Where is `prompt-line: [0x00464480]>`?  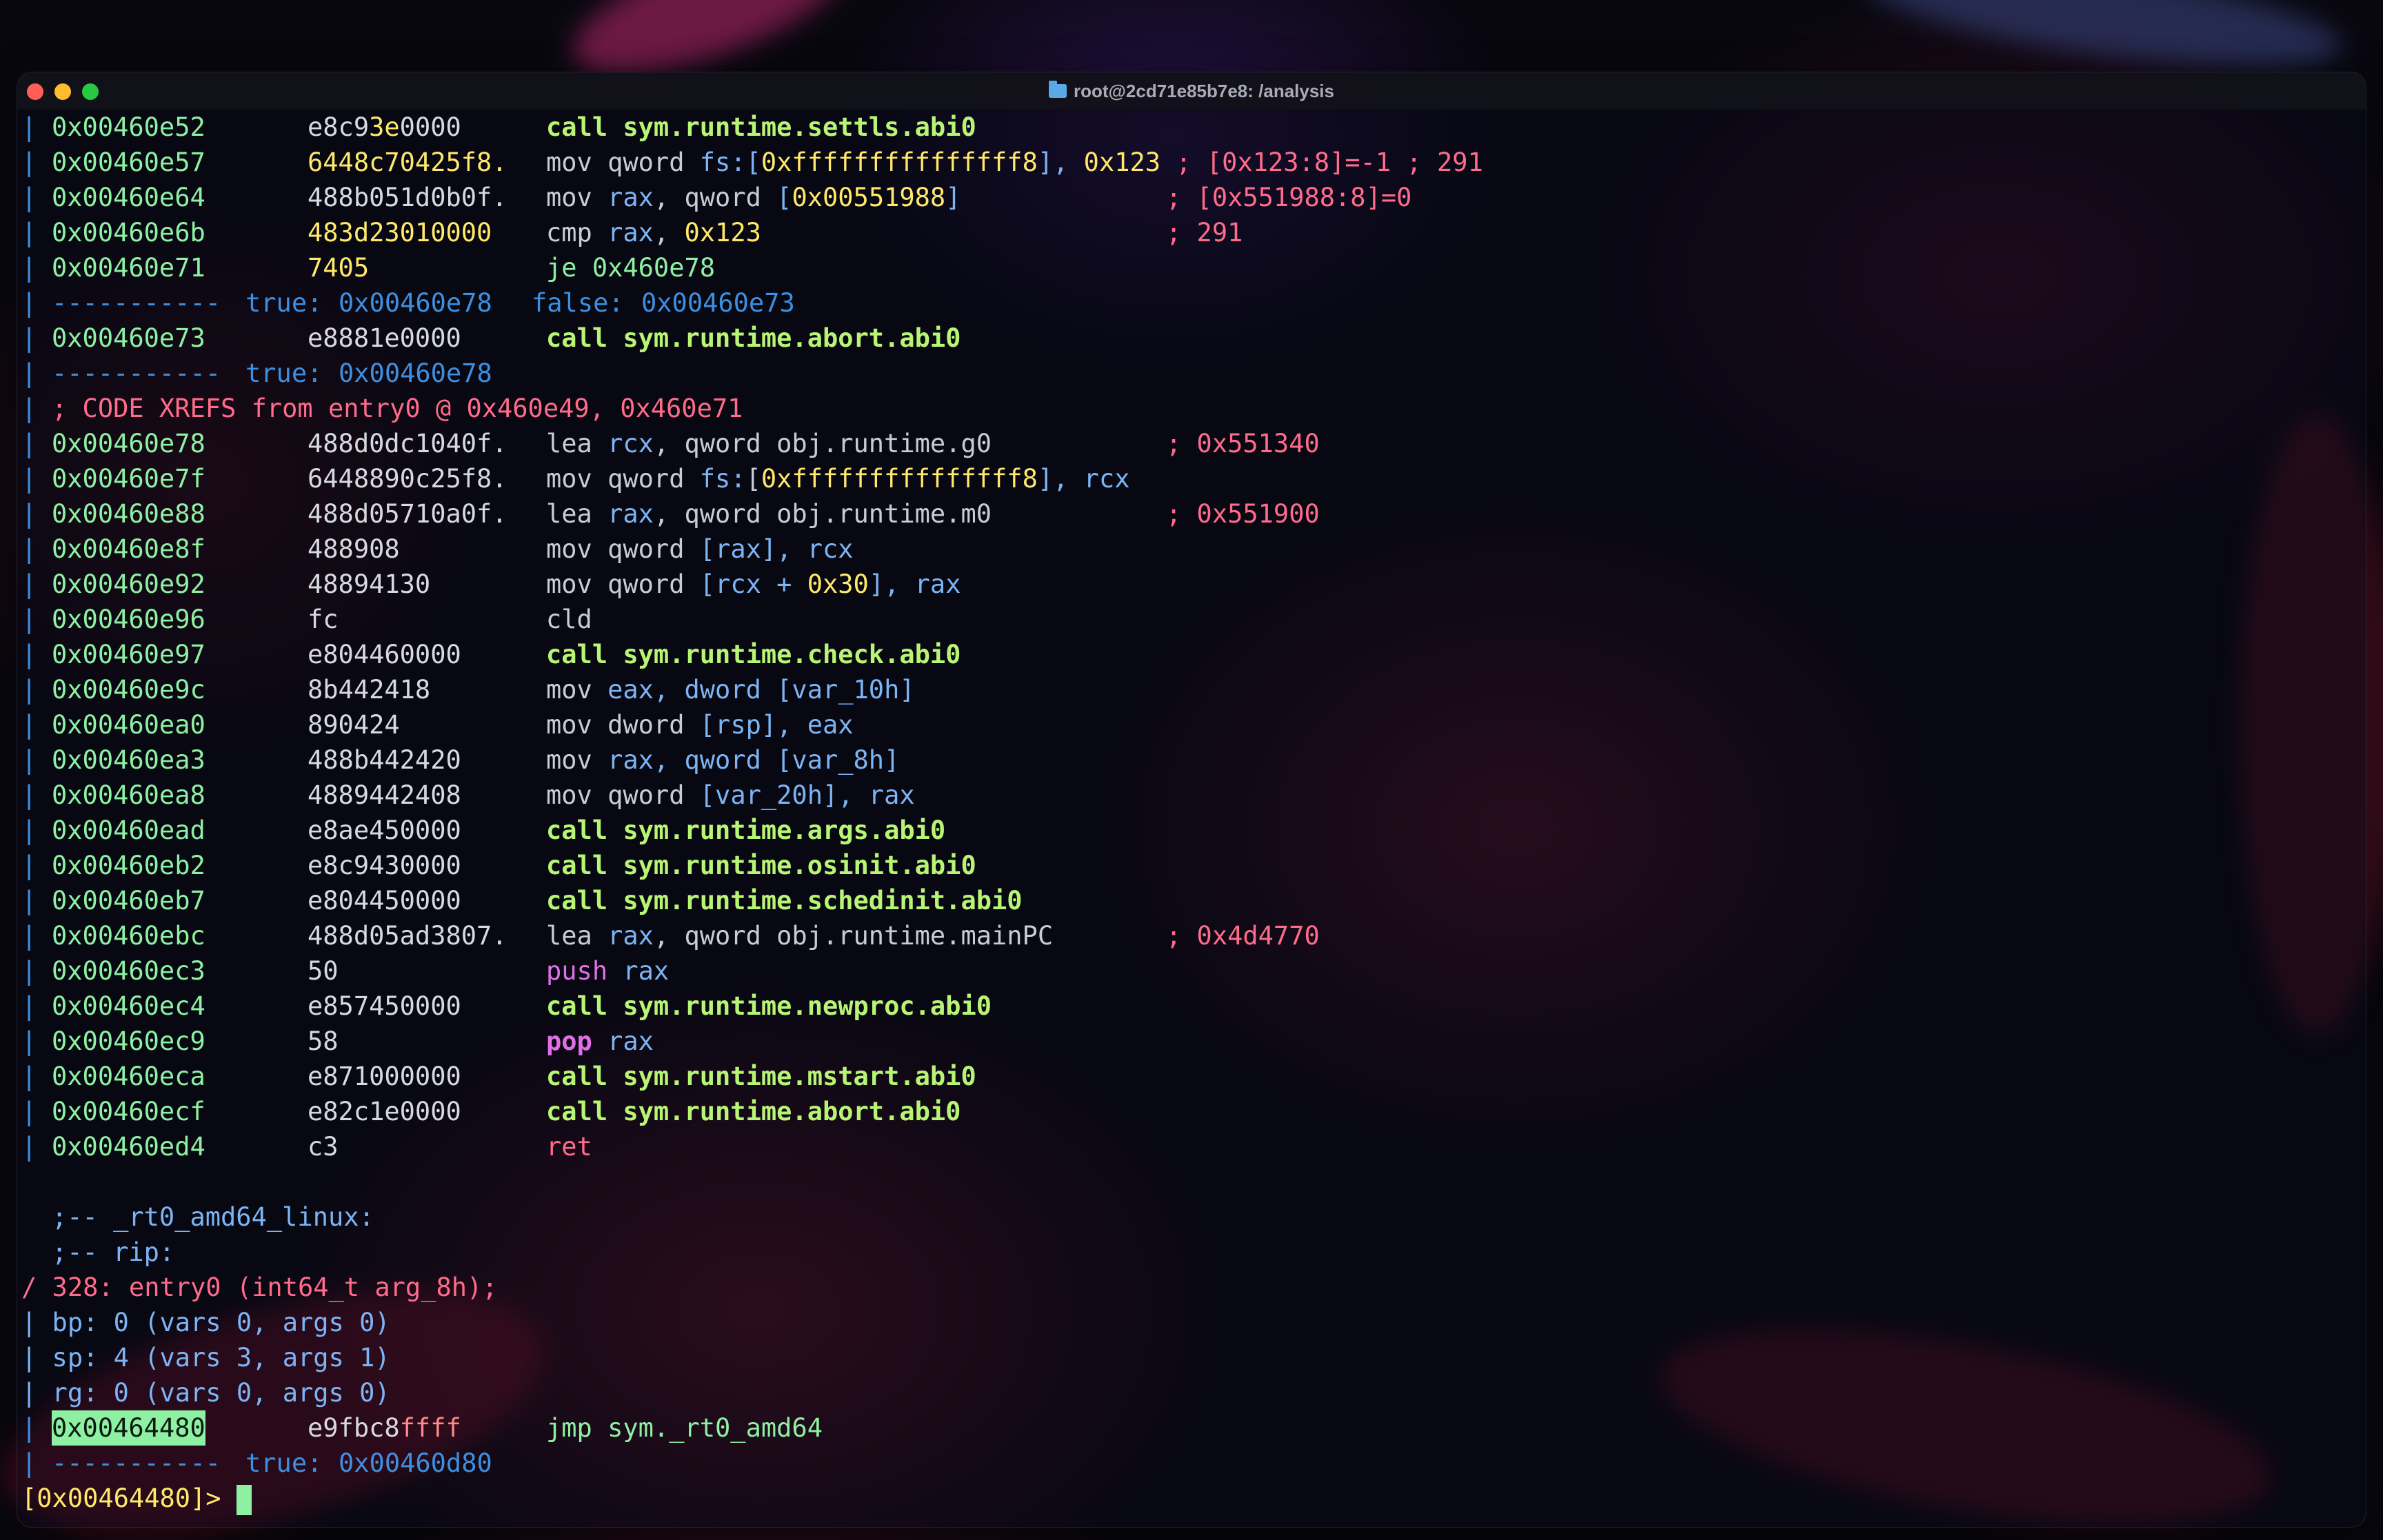
prompt-line: [0x00464480]> is located at coordinates (136, 1499).